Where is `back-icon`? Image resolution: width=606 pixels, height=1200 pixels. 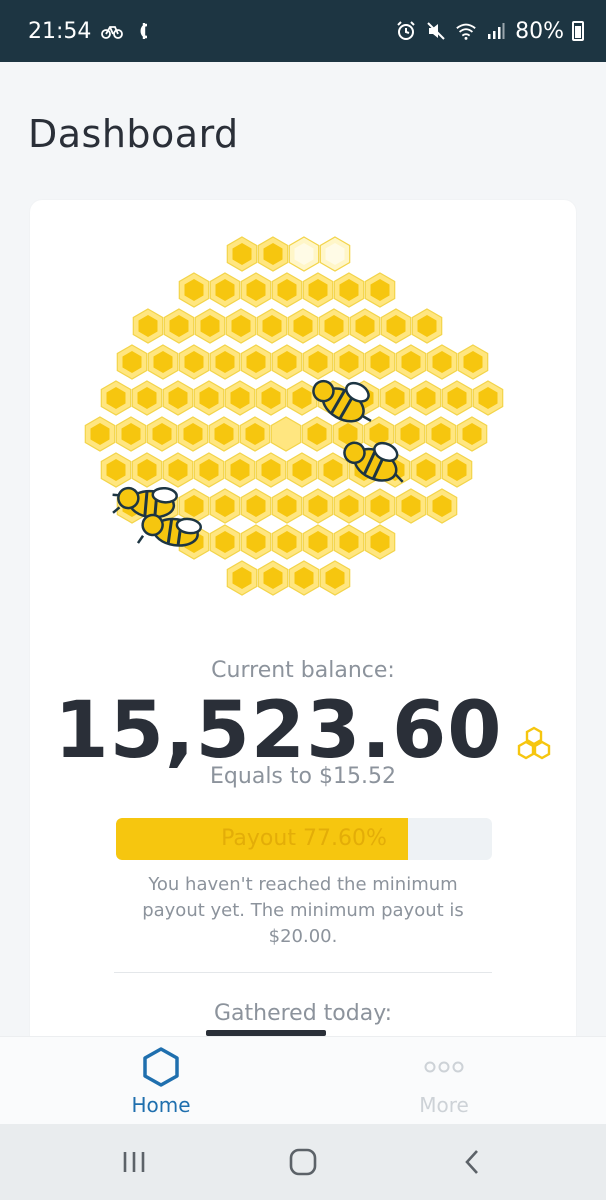 back-icon is located at coordinates (472, 1162).